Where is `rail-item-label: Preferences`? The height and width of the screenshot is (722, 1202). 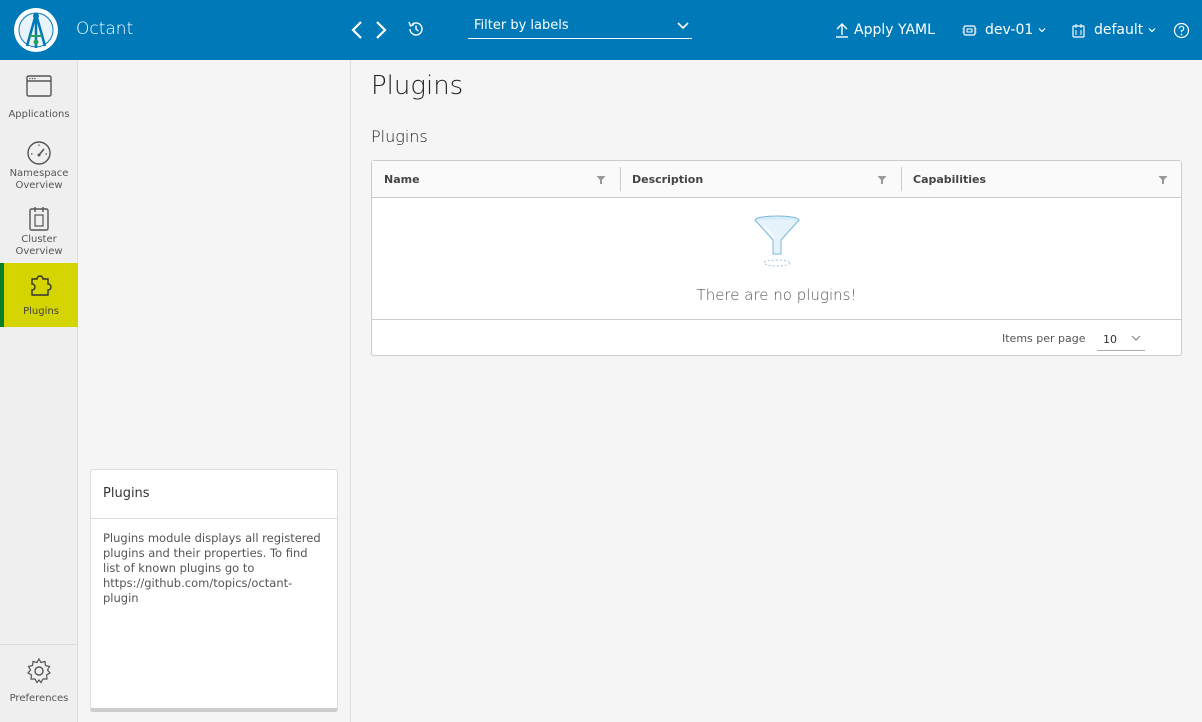
rail-item-label: Preferences is located at coordinates (39, 698).